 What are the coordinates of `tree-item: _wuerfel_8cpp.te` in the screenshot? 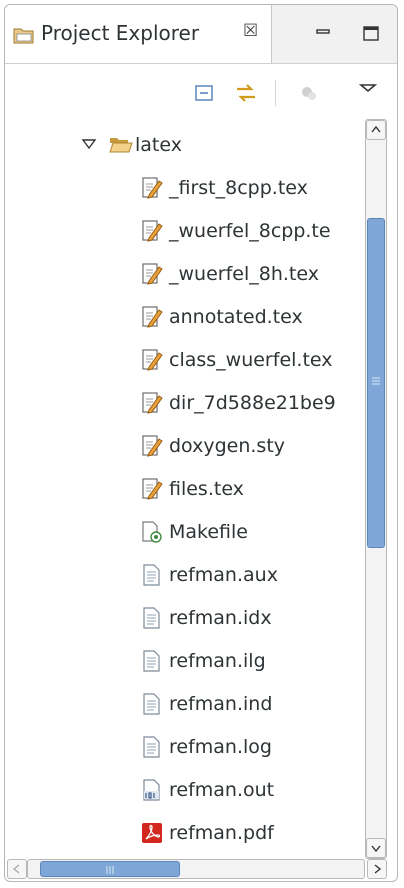 It's located at (185, 231).